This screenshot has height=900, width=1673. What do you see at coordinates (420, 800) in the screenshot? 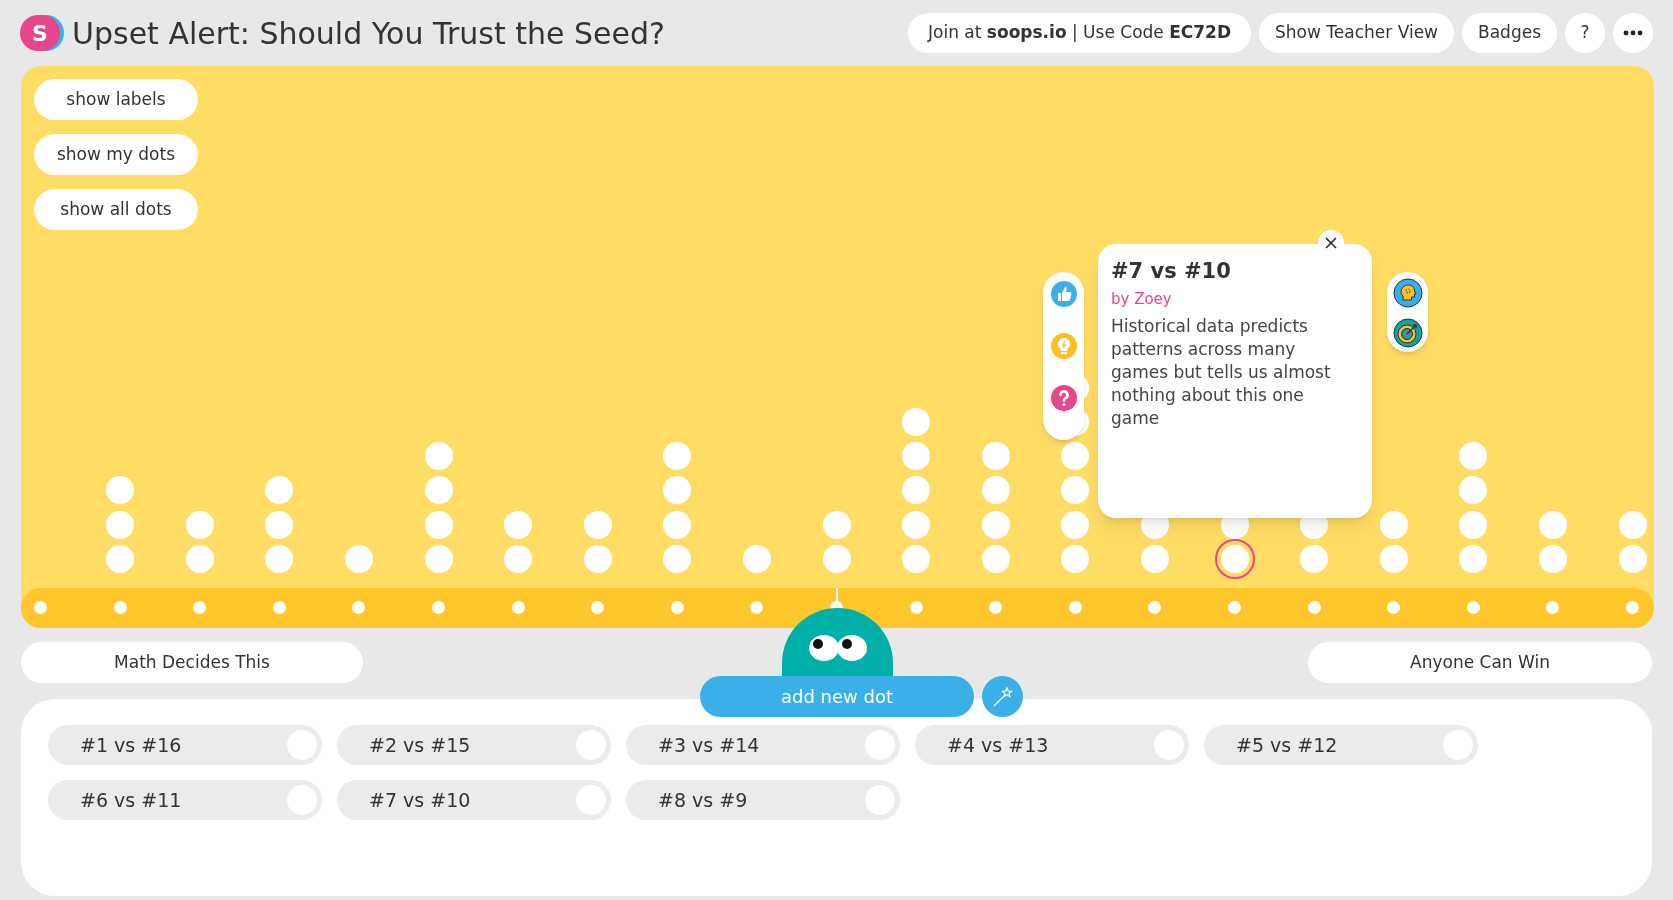
I see `matchup-label: #7 vs #10` at bounding box center [420, 800].